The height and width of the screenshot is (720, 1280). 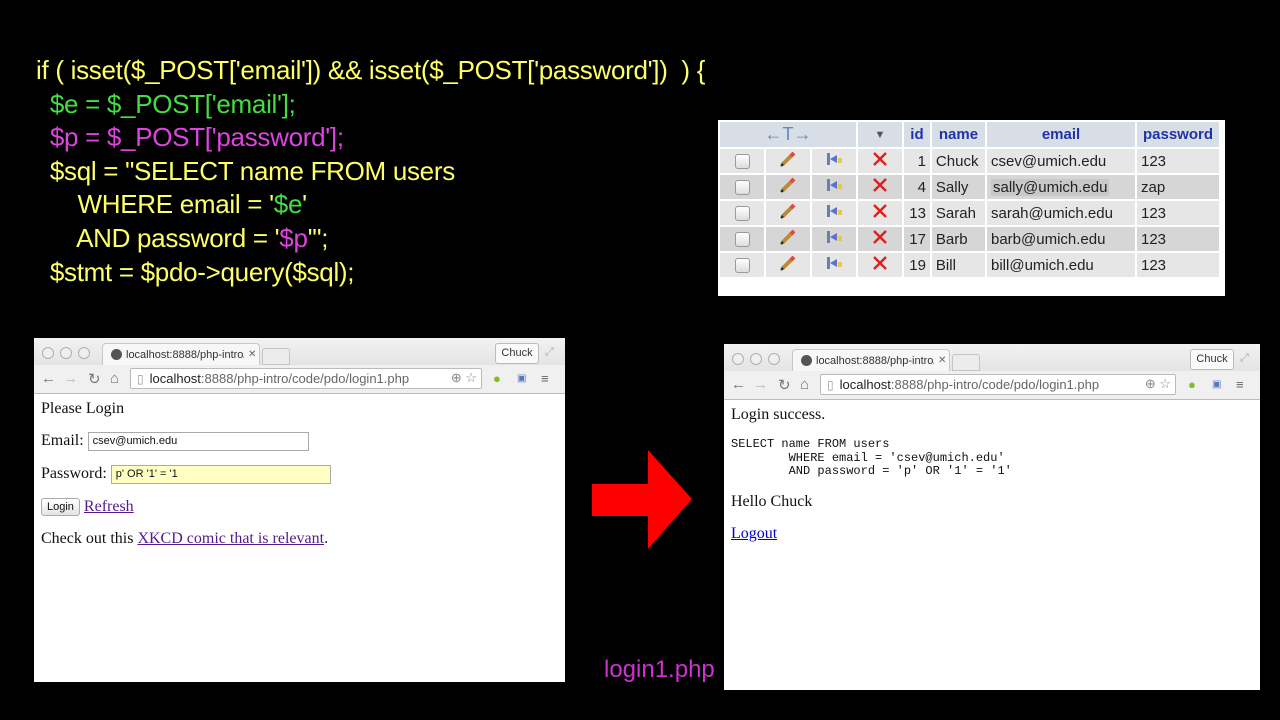 What do you see at coordinates (230, 538) in the screenshot?
I see `xkcd-link: XKCD comic that is relevant` at bounding box center [230, 538].